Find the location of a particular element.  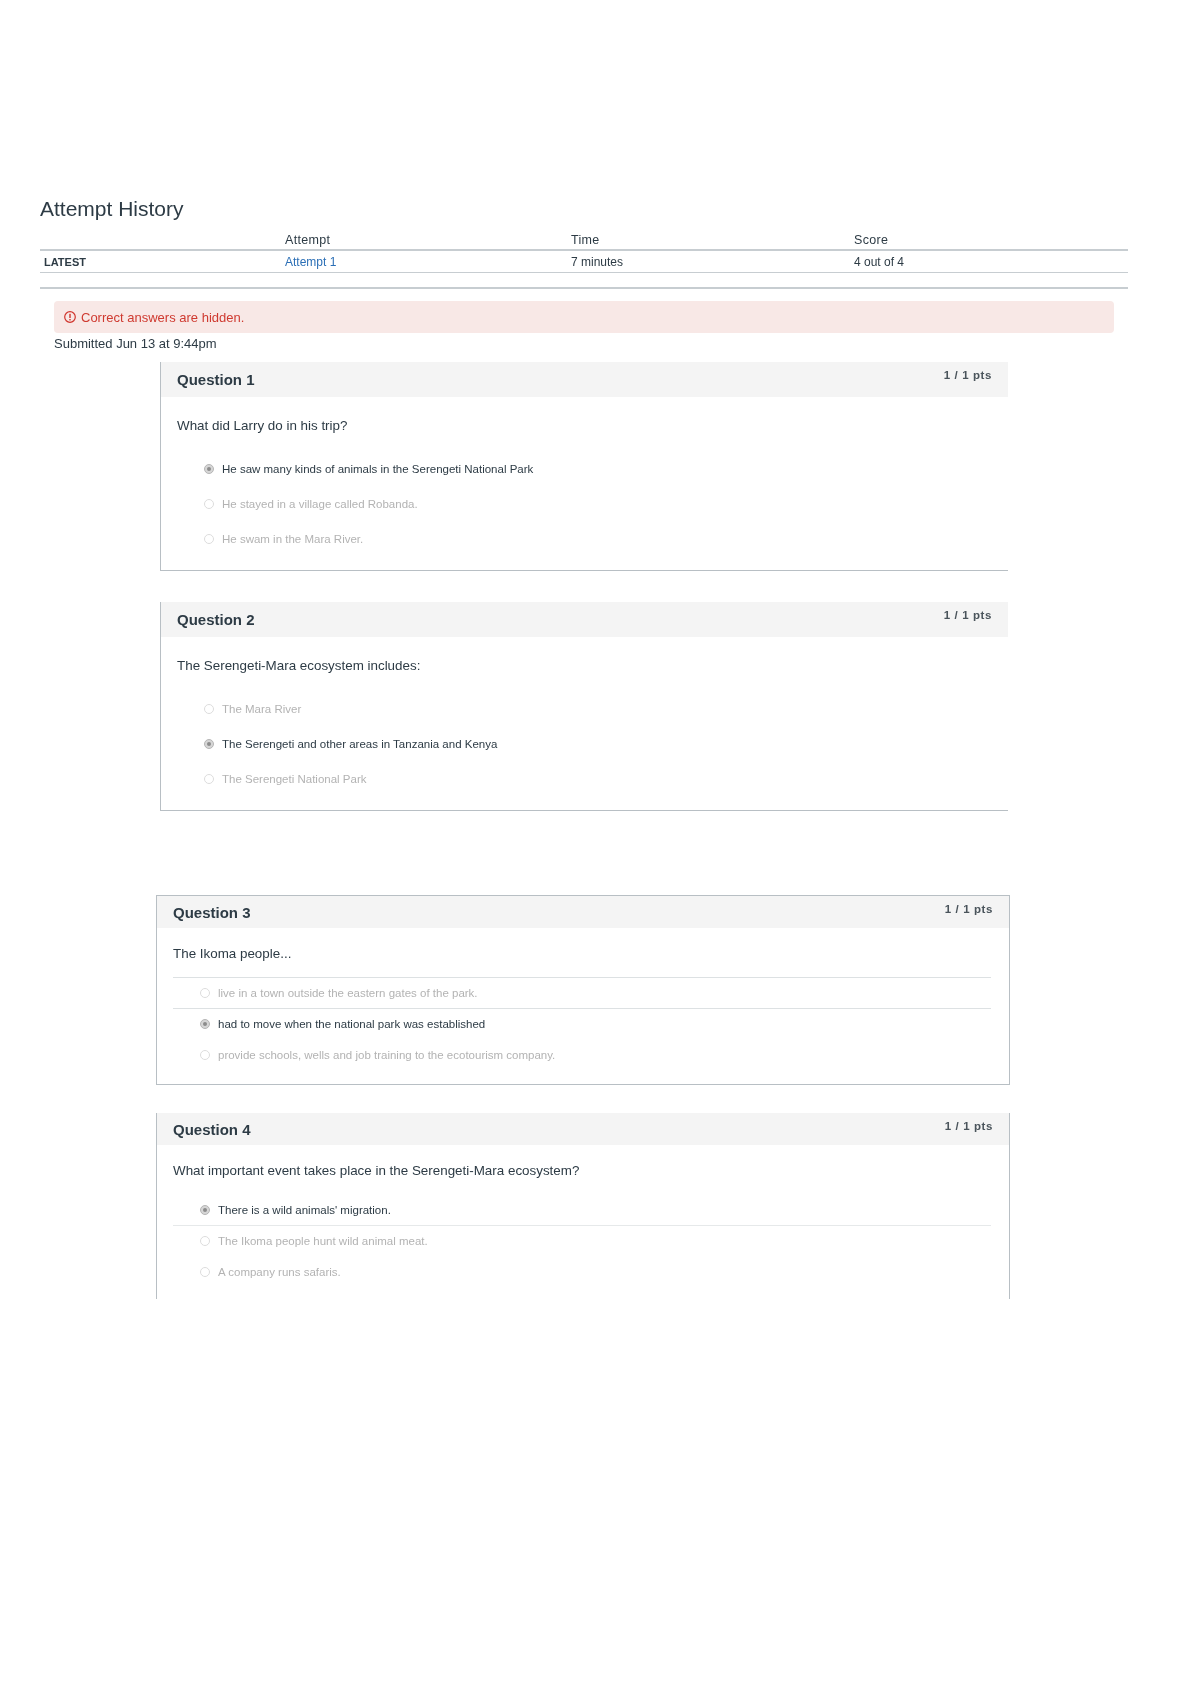

answer-text: The Serengeti and other areas in Tanzania and Kenya is located at coordinates (360, 743).